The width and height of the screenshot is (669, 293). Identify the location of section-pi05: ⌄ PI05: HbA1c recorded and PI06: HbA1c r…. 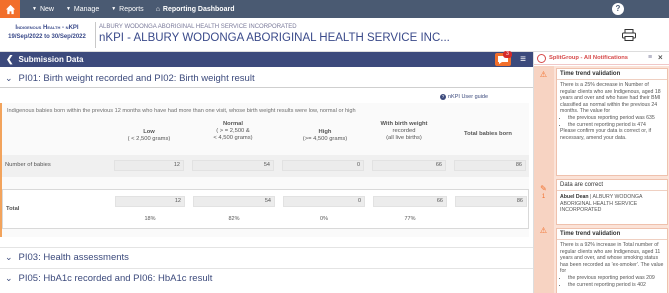
(266, 277).